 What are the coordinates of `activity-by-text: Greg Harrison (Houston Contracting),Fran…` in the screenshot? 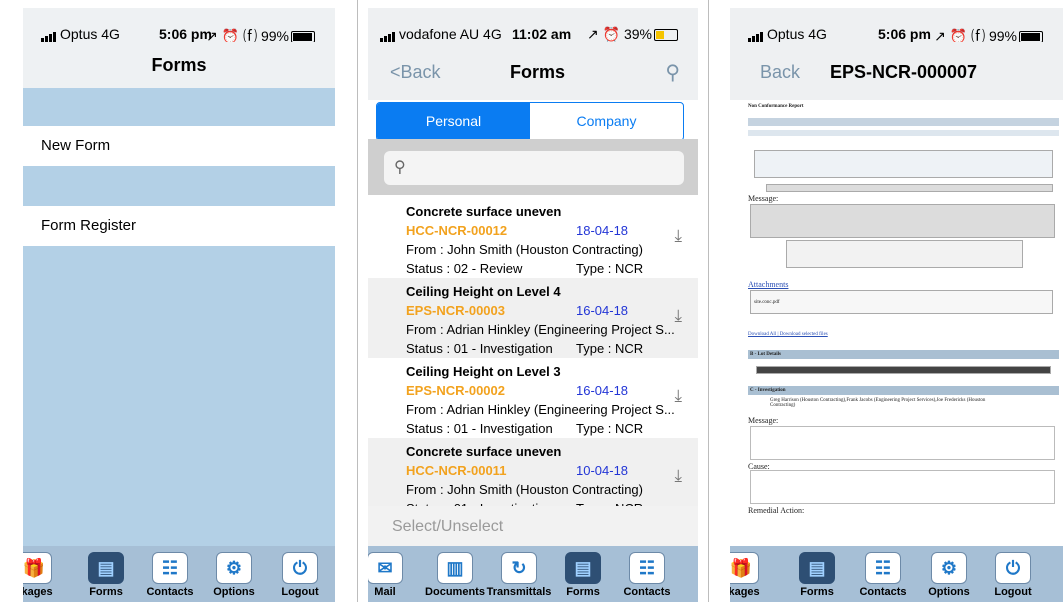 It's located at (878, 403).